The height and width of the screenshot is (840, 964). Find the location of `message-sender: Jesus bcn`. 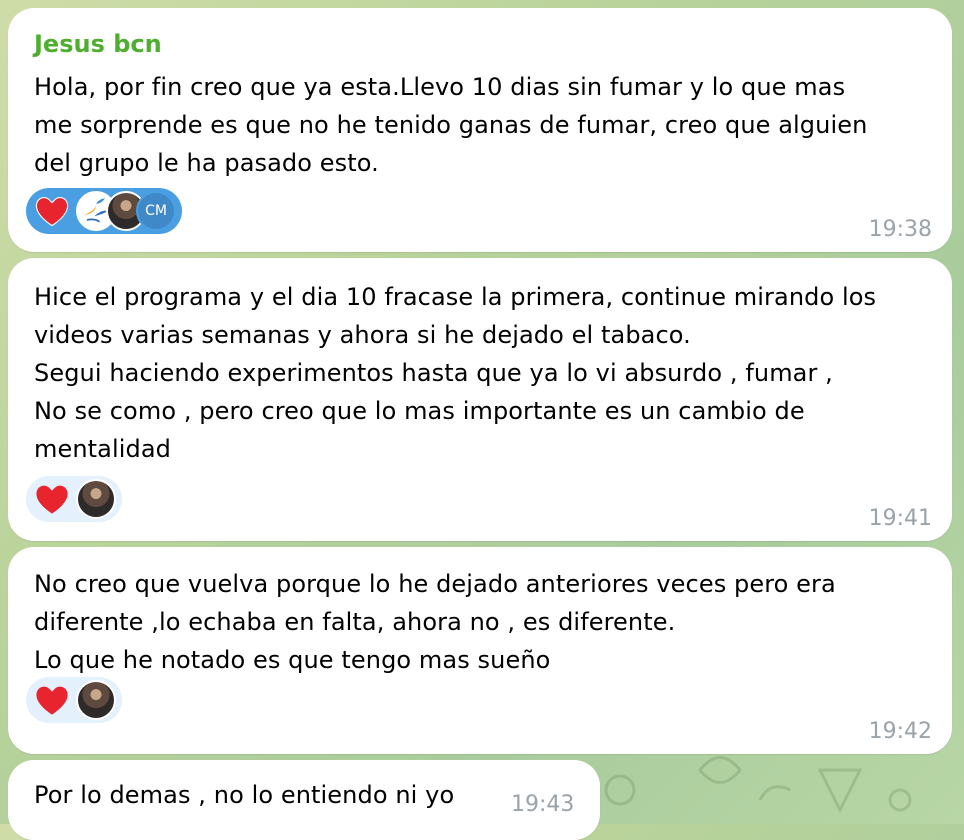

message-sender: Jesus bcn is located at coordinates (98, 44).